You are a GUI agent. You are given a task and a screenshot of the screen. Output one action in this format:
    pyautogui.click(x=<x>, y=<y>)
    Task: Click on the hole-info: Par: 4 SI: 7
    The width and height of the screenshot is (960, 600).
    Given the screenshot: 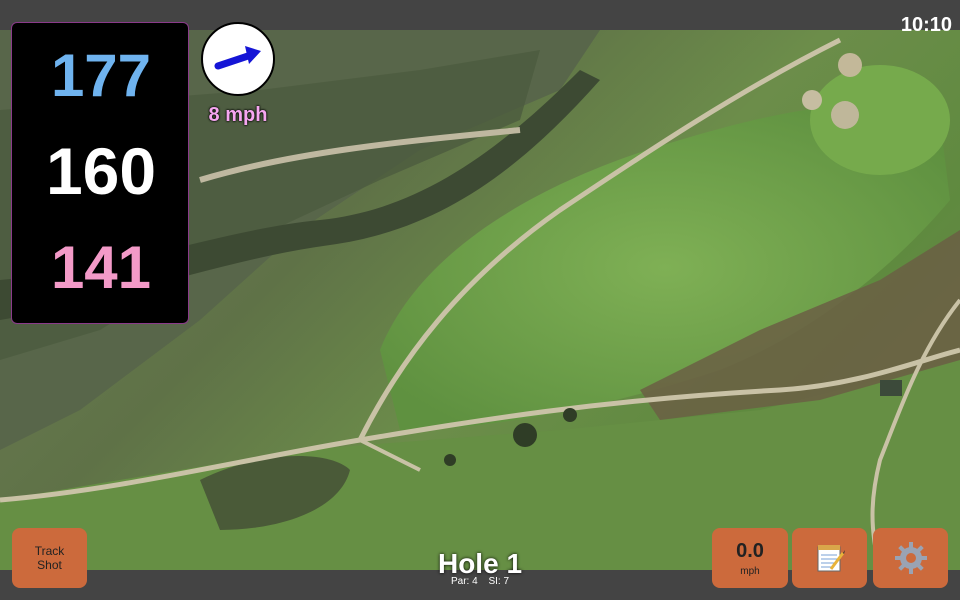 What is the action you would take?
    pyautogui.click(x=480, y=581)
    